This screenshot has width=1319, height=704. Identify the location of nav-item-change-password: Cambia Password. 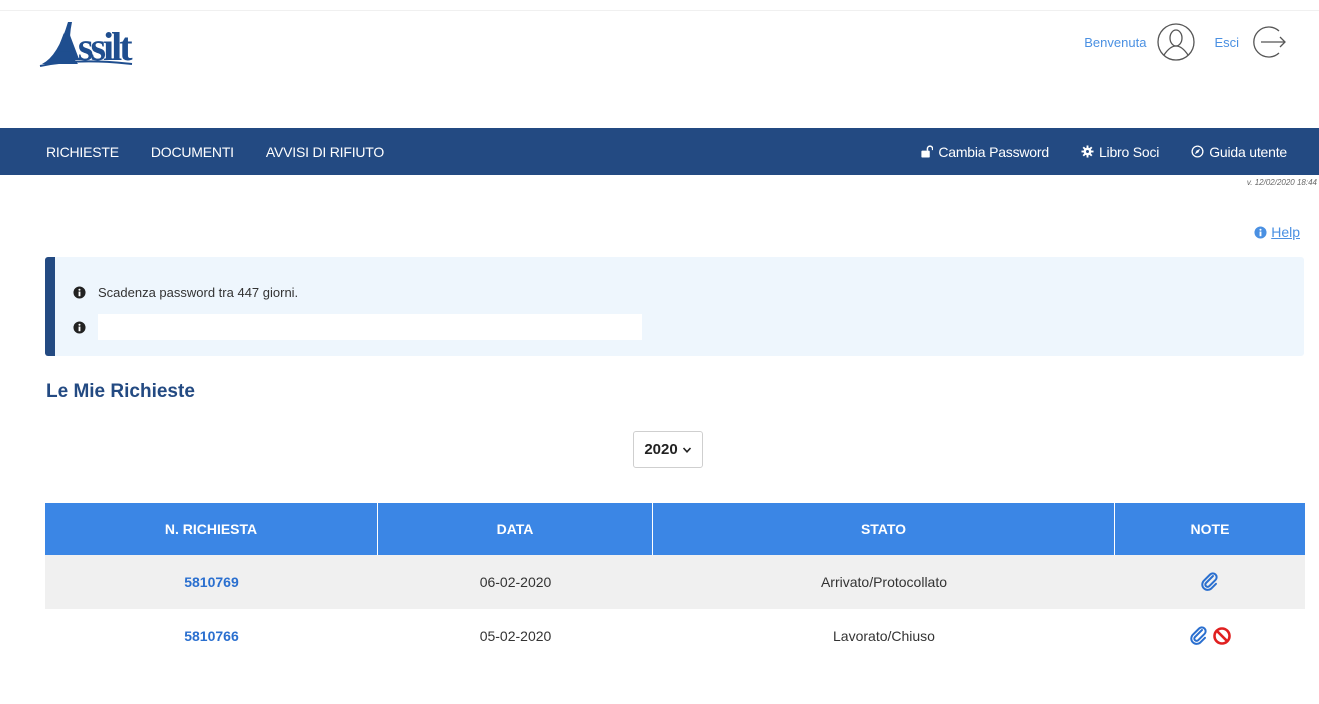
(984, 152).